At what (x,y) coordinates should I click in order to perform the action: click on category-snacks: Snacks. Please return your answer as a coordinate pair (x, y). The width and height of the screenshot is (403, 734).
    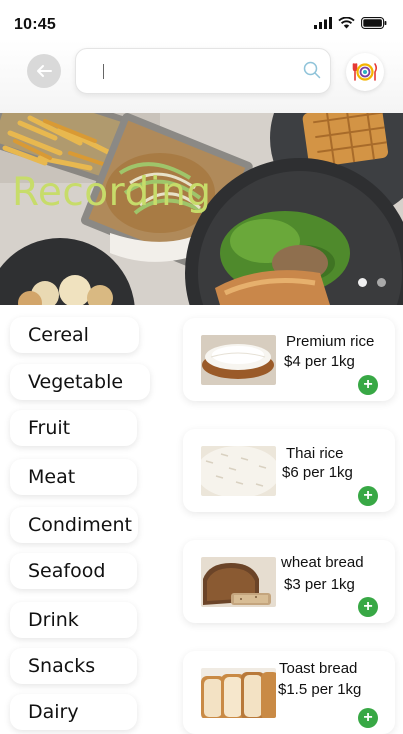
    Looking at the image, I should click on (73, 666).